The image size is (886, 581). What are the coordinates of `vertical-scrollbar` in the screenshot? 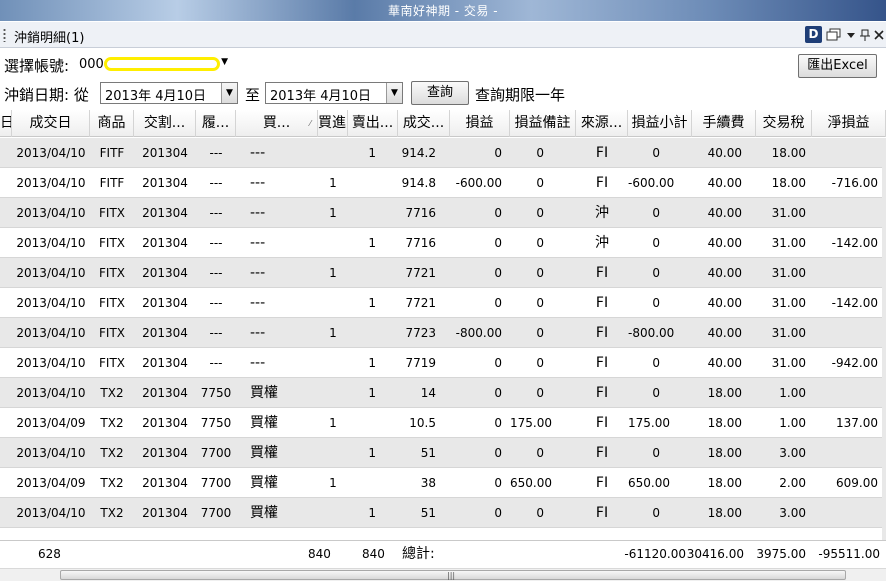 It's located at (884, 339).